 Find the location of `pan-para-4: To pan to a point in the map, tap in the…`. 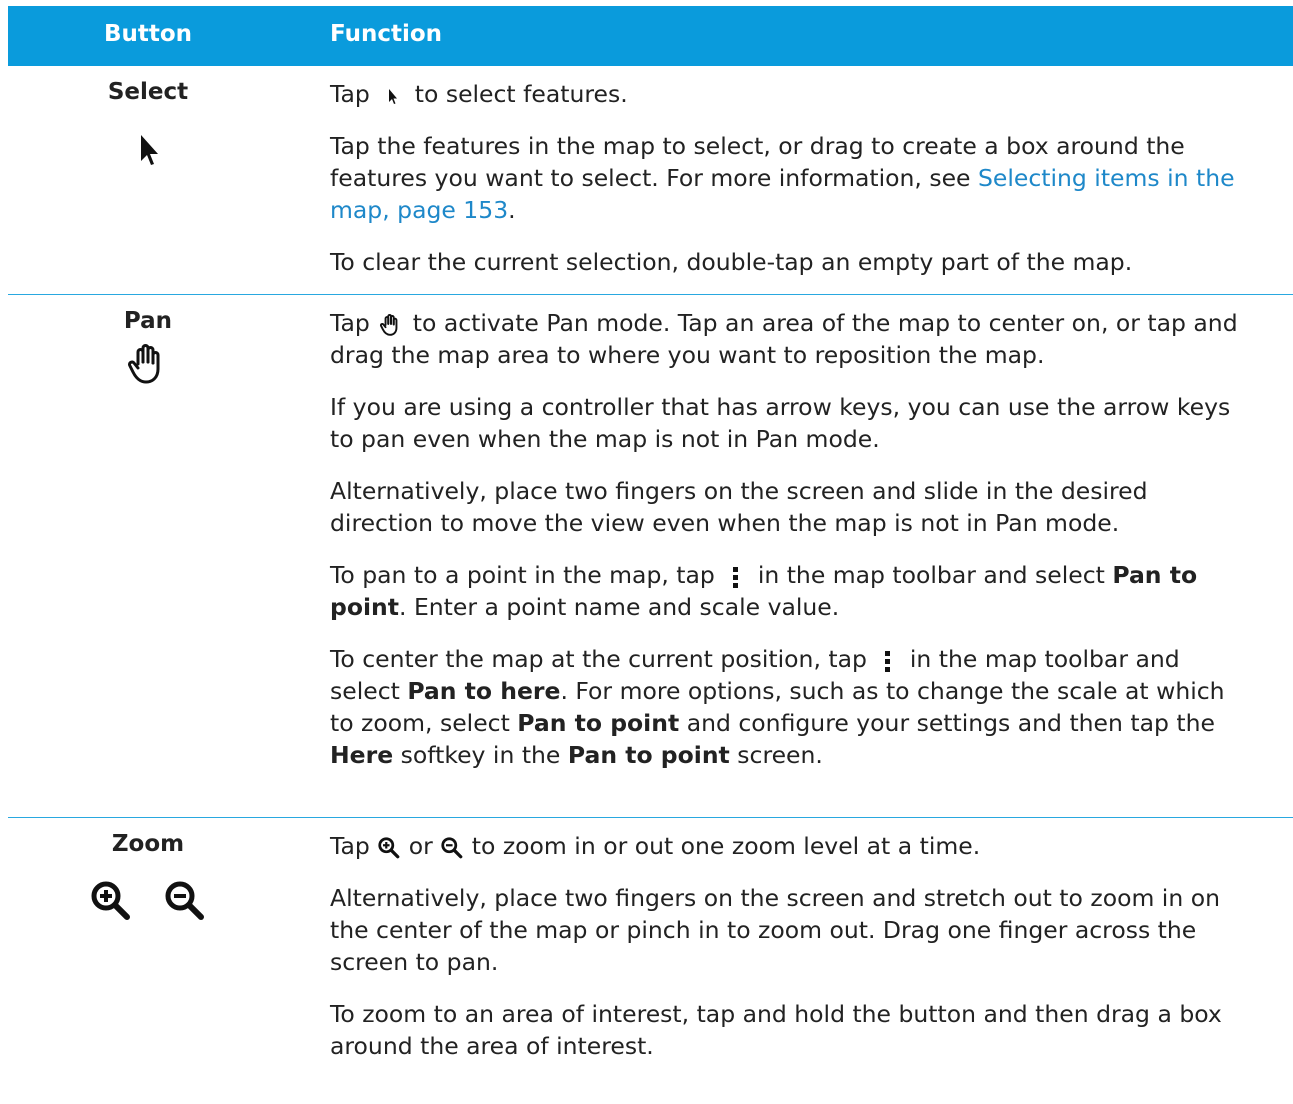

pan-para-4: To pan to a point in the map, tap in the… is located at coordinates (791, 589).